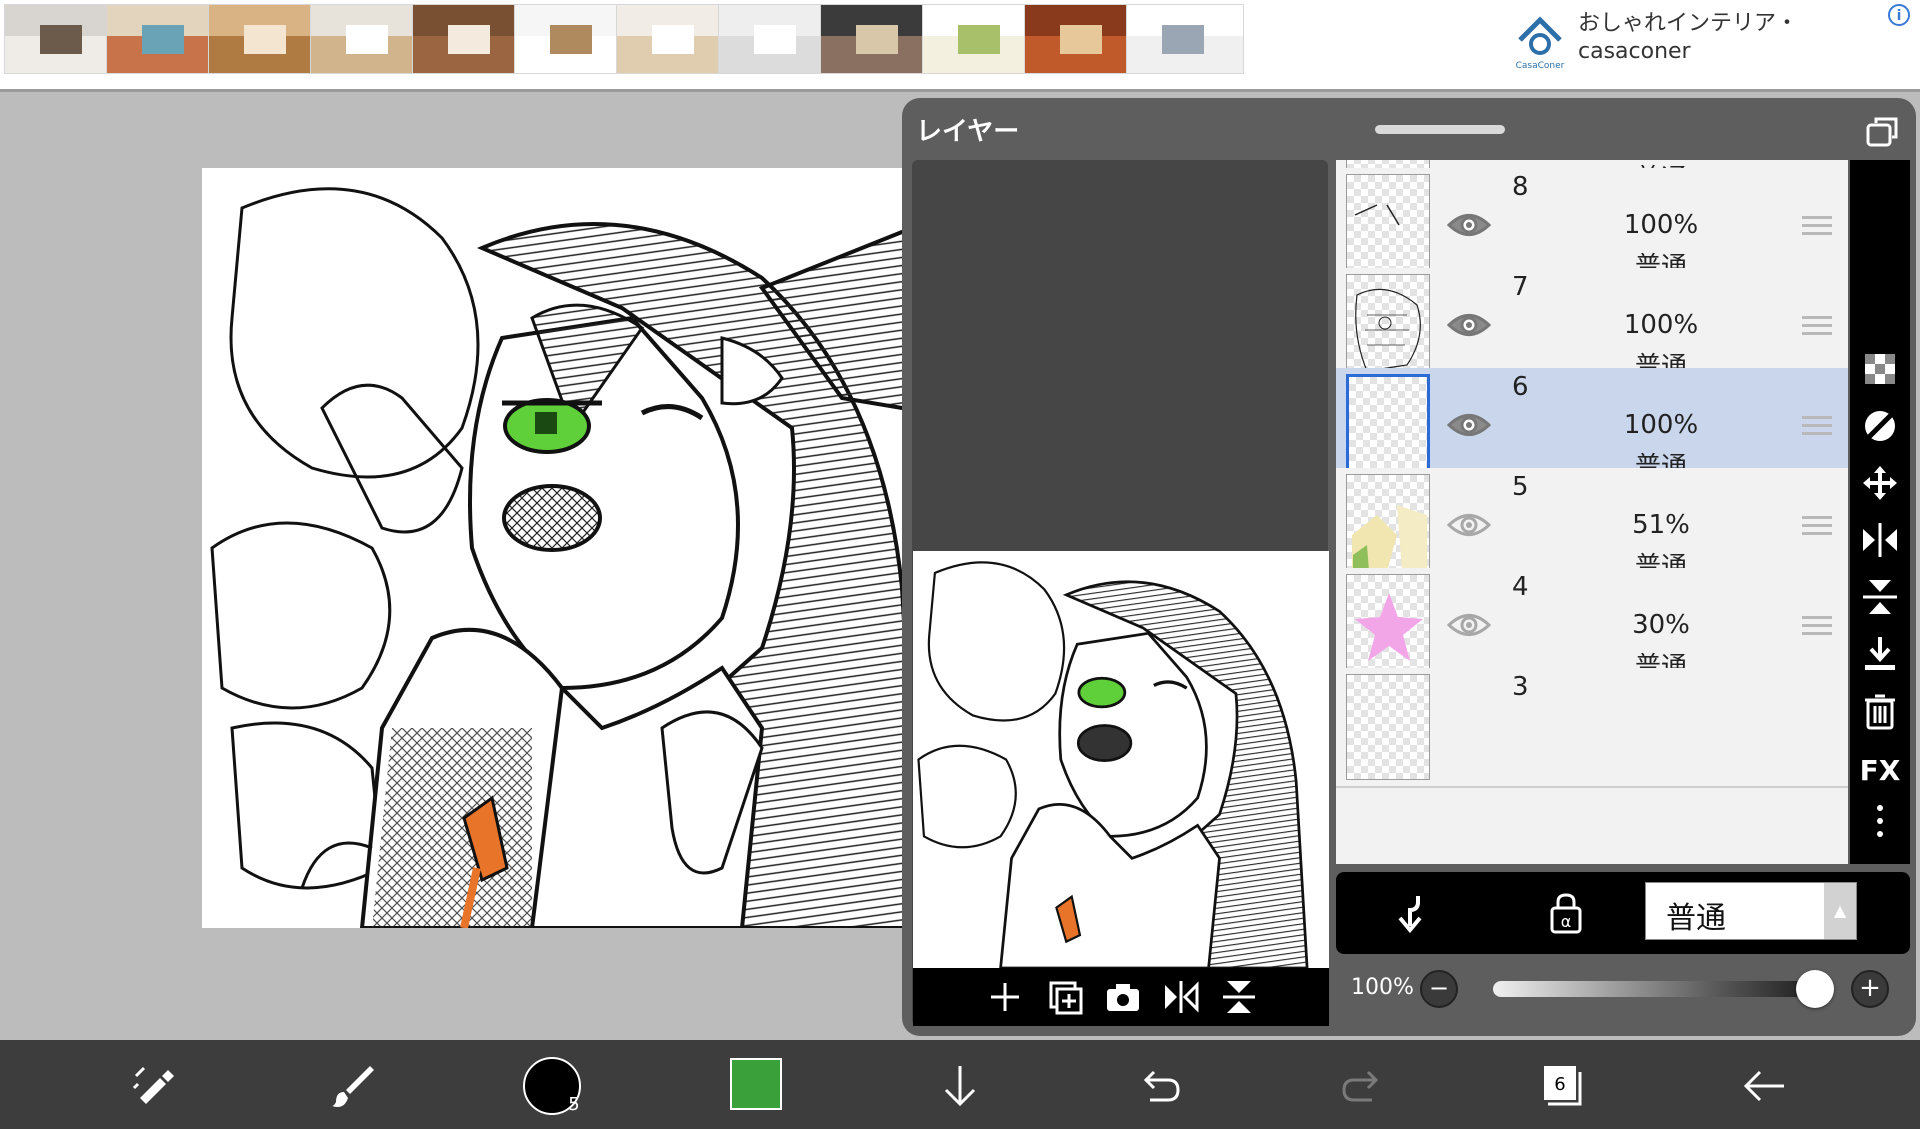  Describe the element at coordinates (1239, 997) in the screenshot. I see `flip-vertical-preview-icon` at that location.